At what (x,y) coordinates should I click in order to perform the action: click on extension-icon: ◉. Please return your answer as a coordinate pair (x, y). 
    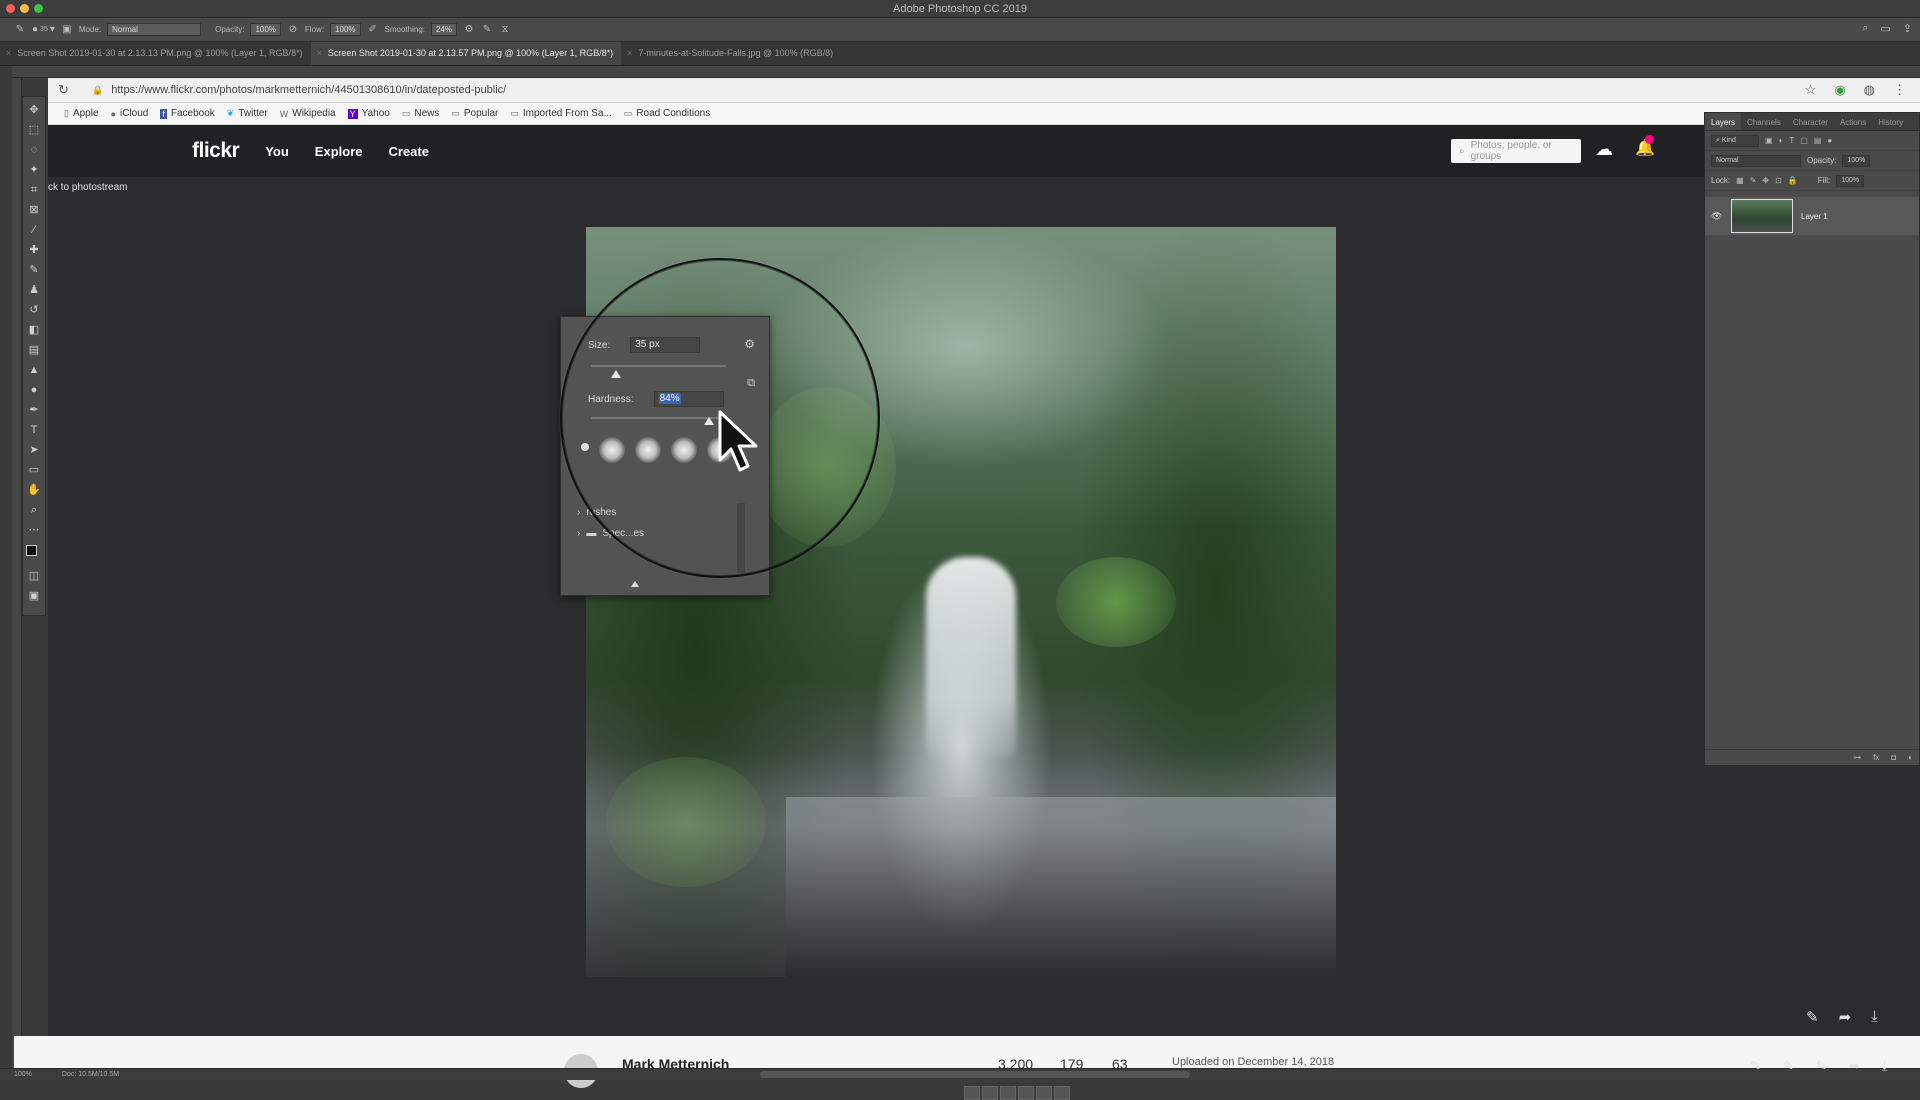
    Looking at the image, I should click on (1839, 90).